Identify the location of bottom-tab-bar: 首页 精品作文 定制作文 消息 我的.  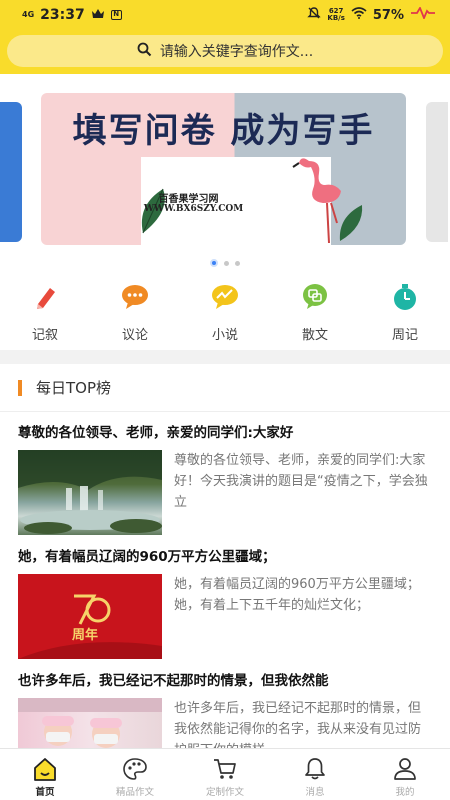
(225, 774).